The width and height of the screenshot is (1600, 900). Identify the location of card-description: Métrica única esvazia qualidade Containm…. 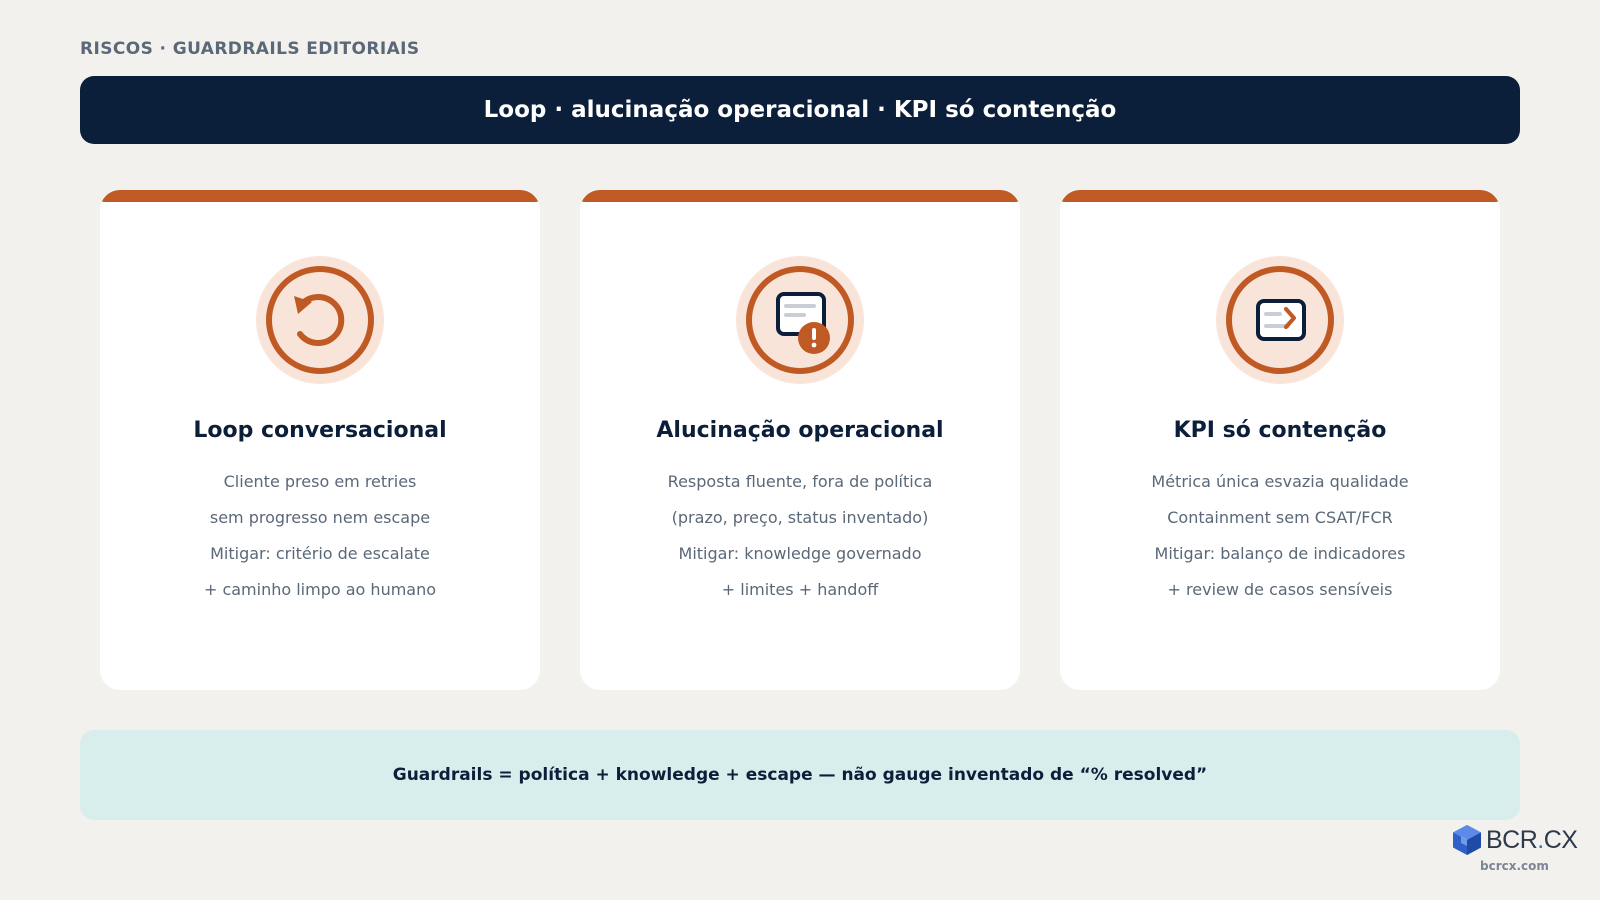
(1280, 536).